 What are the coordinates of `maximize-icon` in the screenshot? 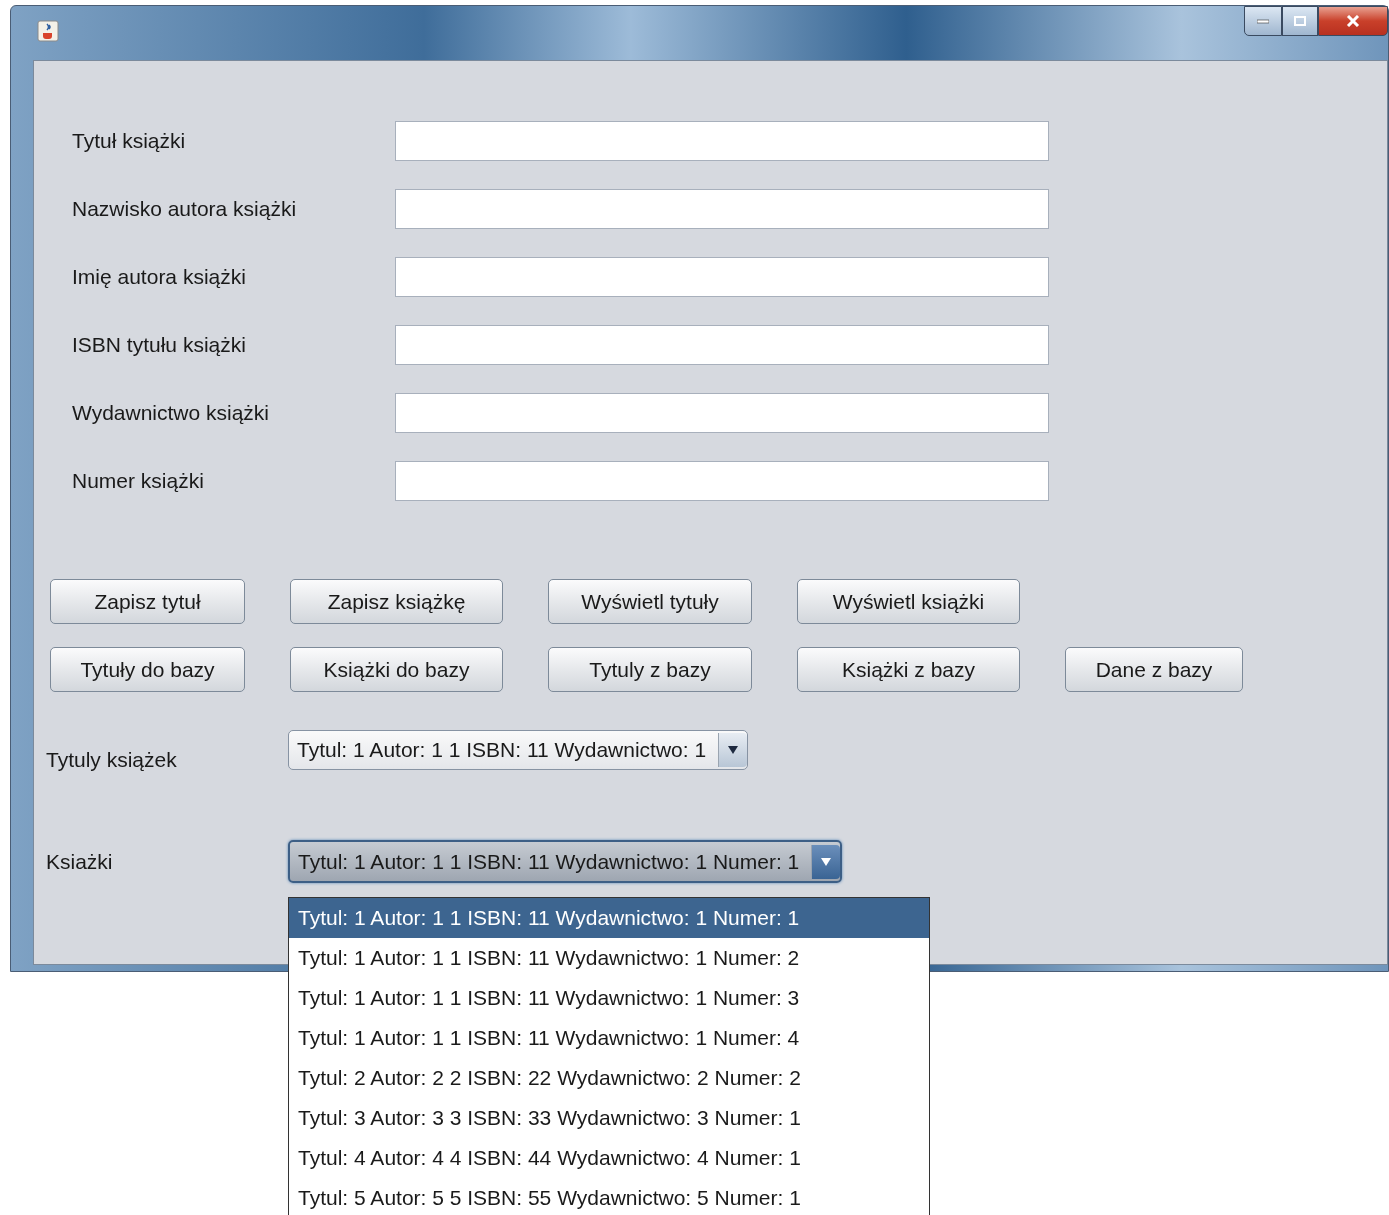 It's located at (1300, 21).